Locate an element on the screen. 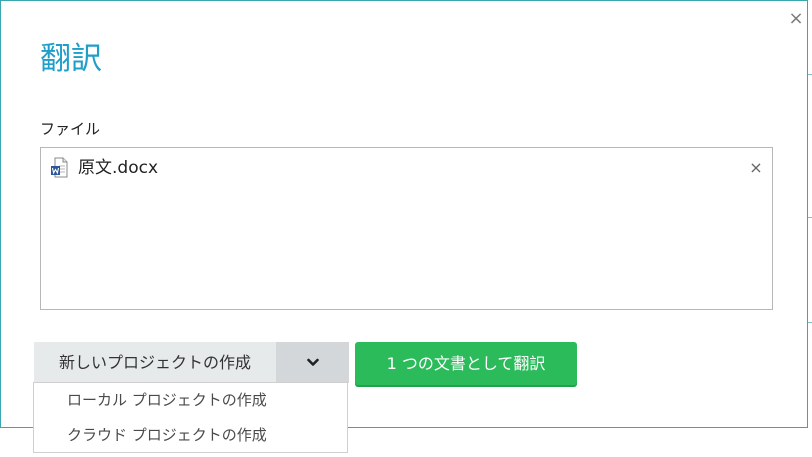  project-menu-toggle is located at coordinates (312, 362).